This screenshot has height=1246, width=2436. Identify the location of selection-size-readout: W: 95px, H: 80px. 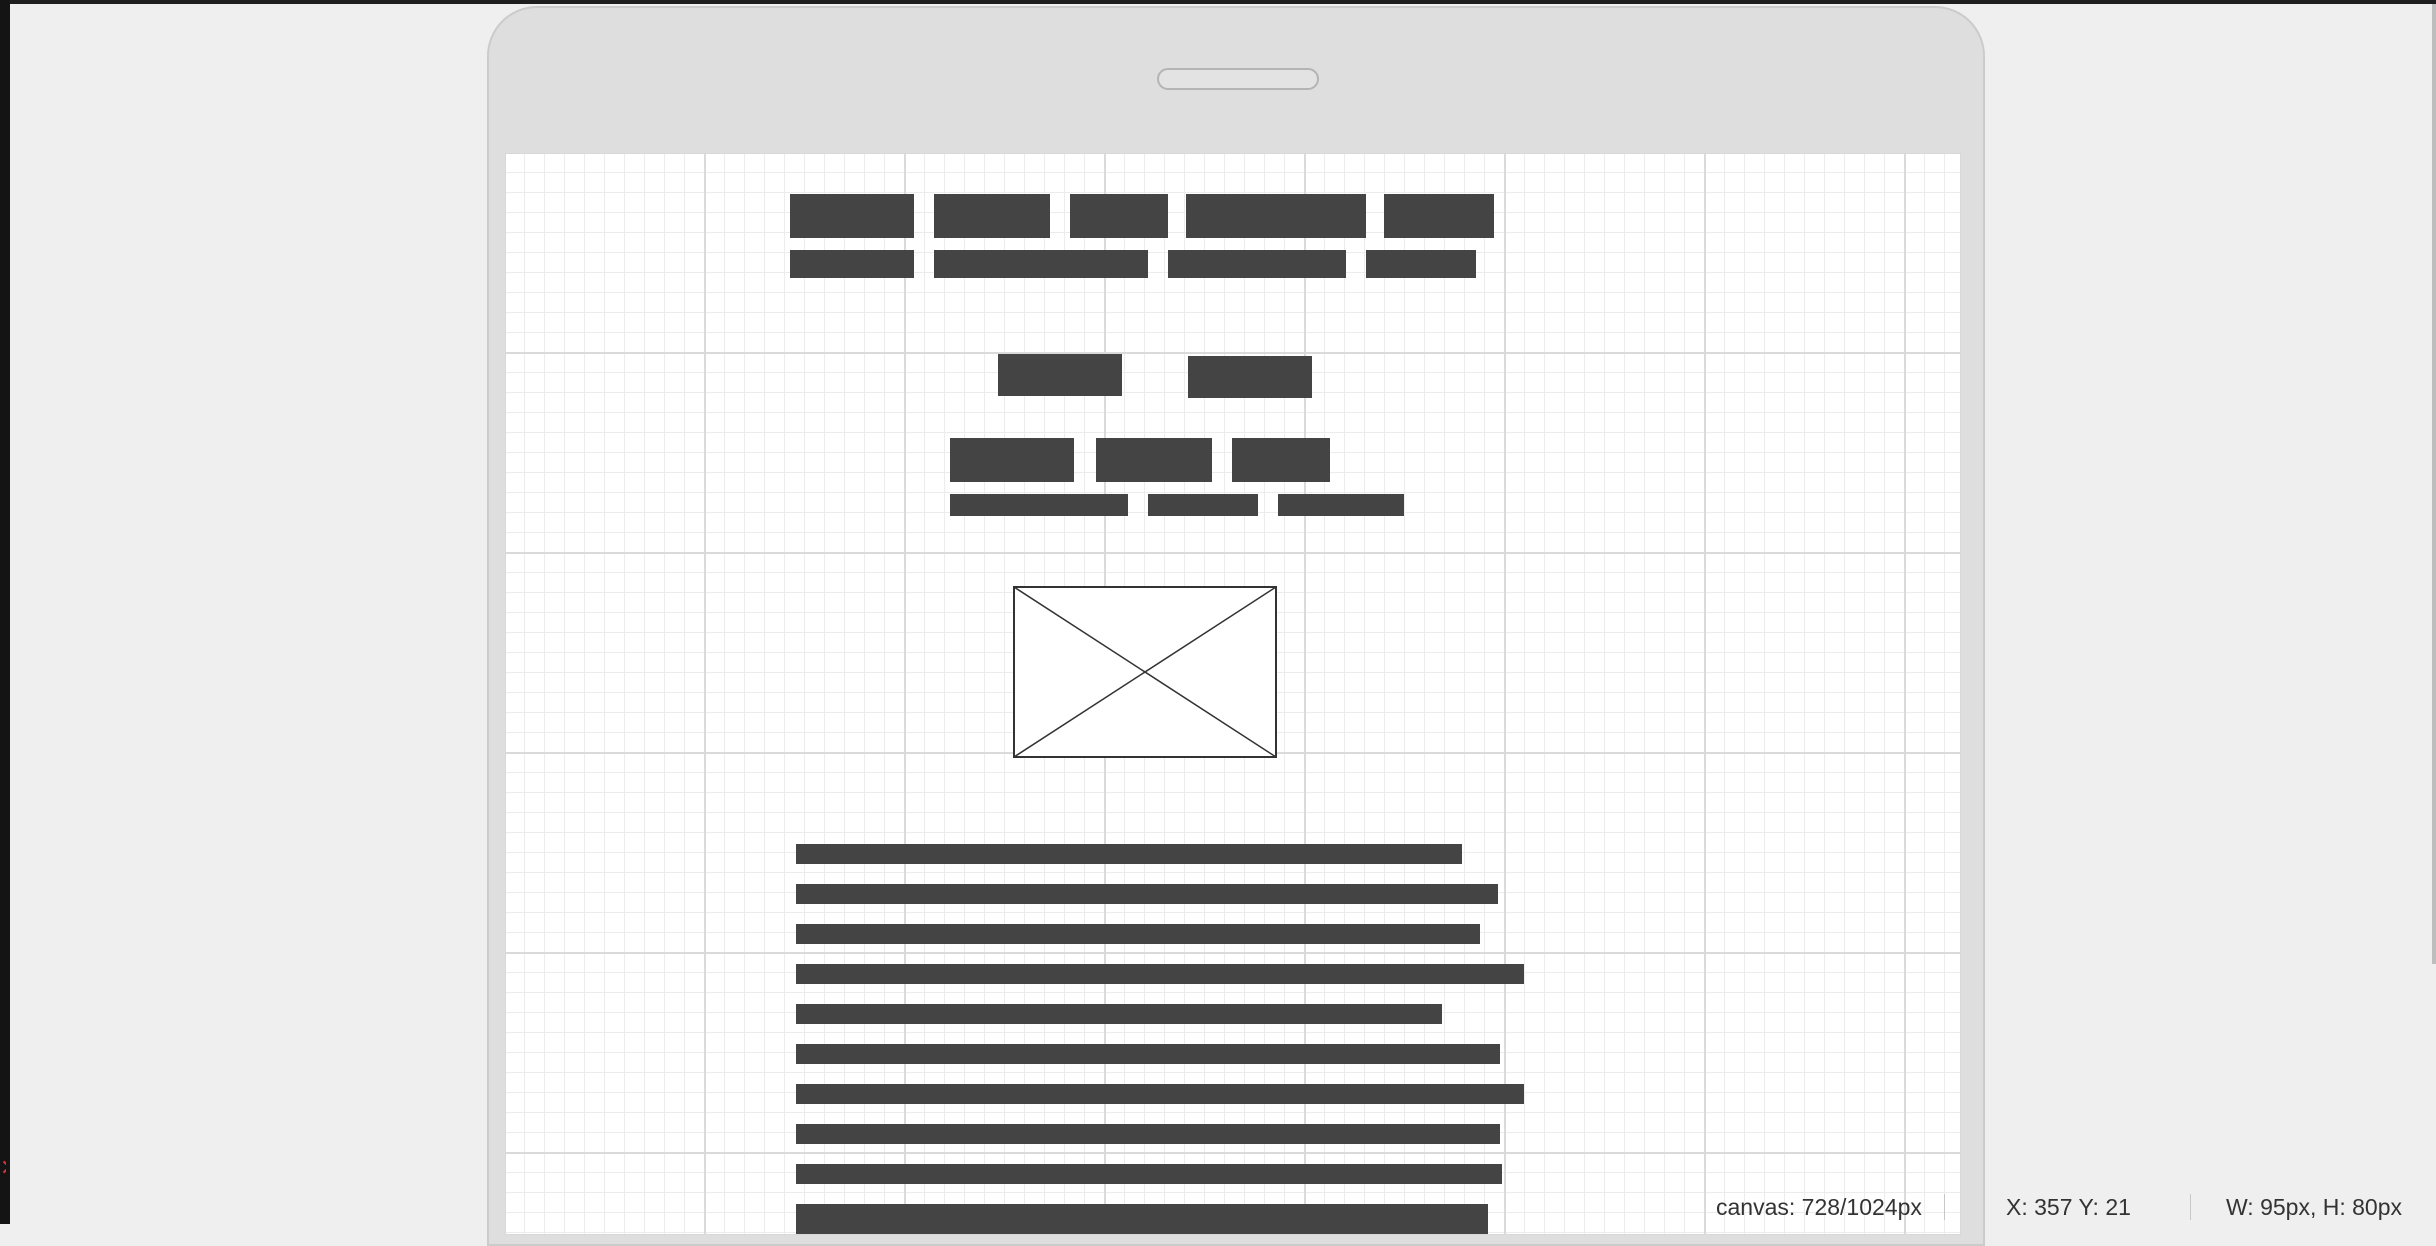
(2314, 1207).